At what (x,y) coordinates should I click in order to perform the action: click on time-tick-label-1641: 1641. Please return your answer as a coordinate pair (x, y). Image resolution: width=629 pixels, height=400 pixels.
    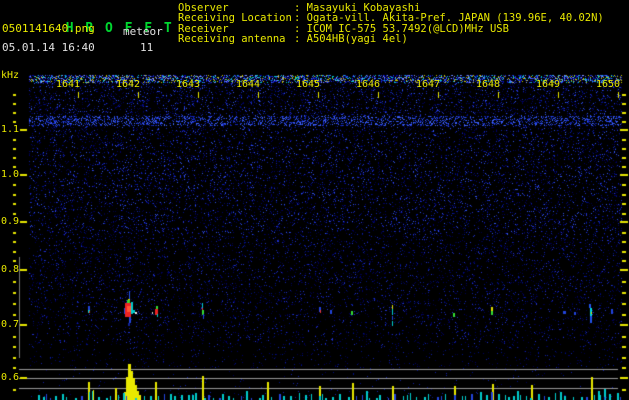
    Looking at the image, I should click on (68, 84).